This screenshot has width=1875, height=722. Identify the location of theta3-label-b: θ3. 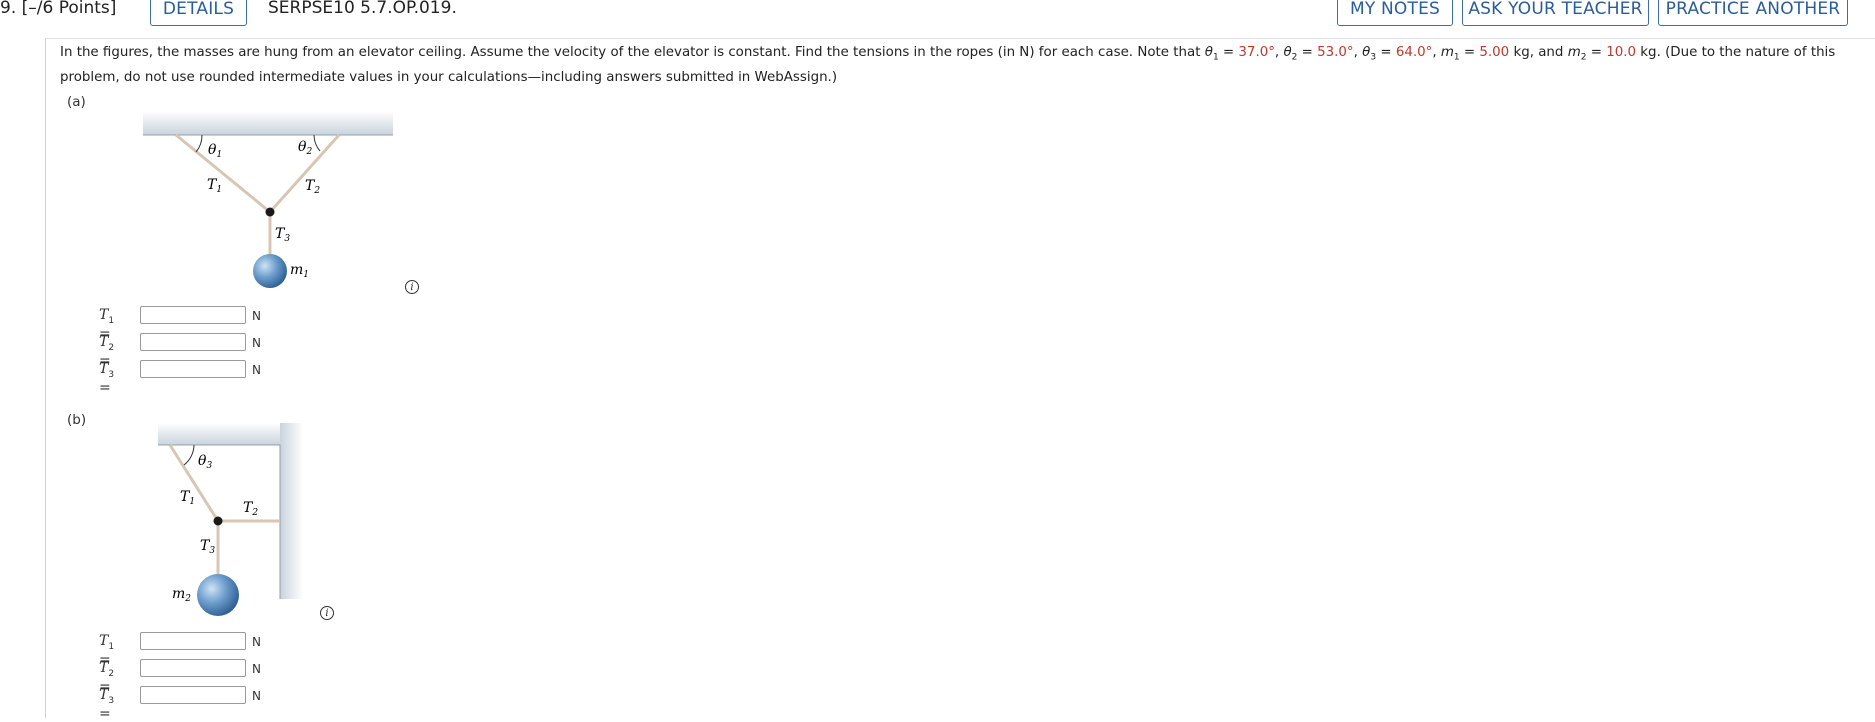
(205, 462).